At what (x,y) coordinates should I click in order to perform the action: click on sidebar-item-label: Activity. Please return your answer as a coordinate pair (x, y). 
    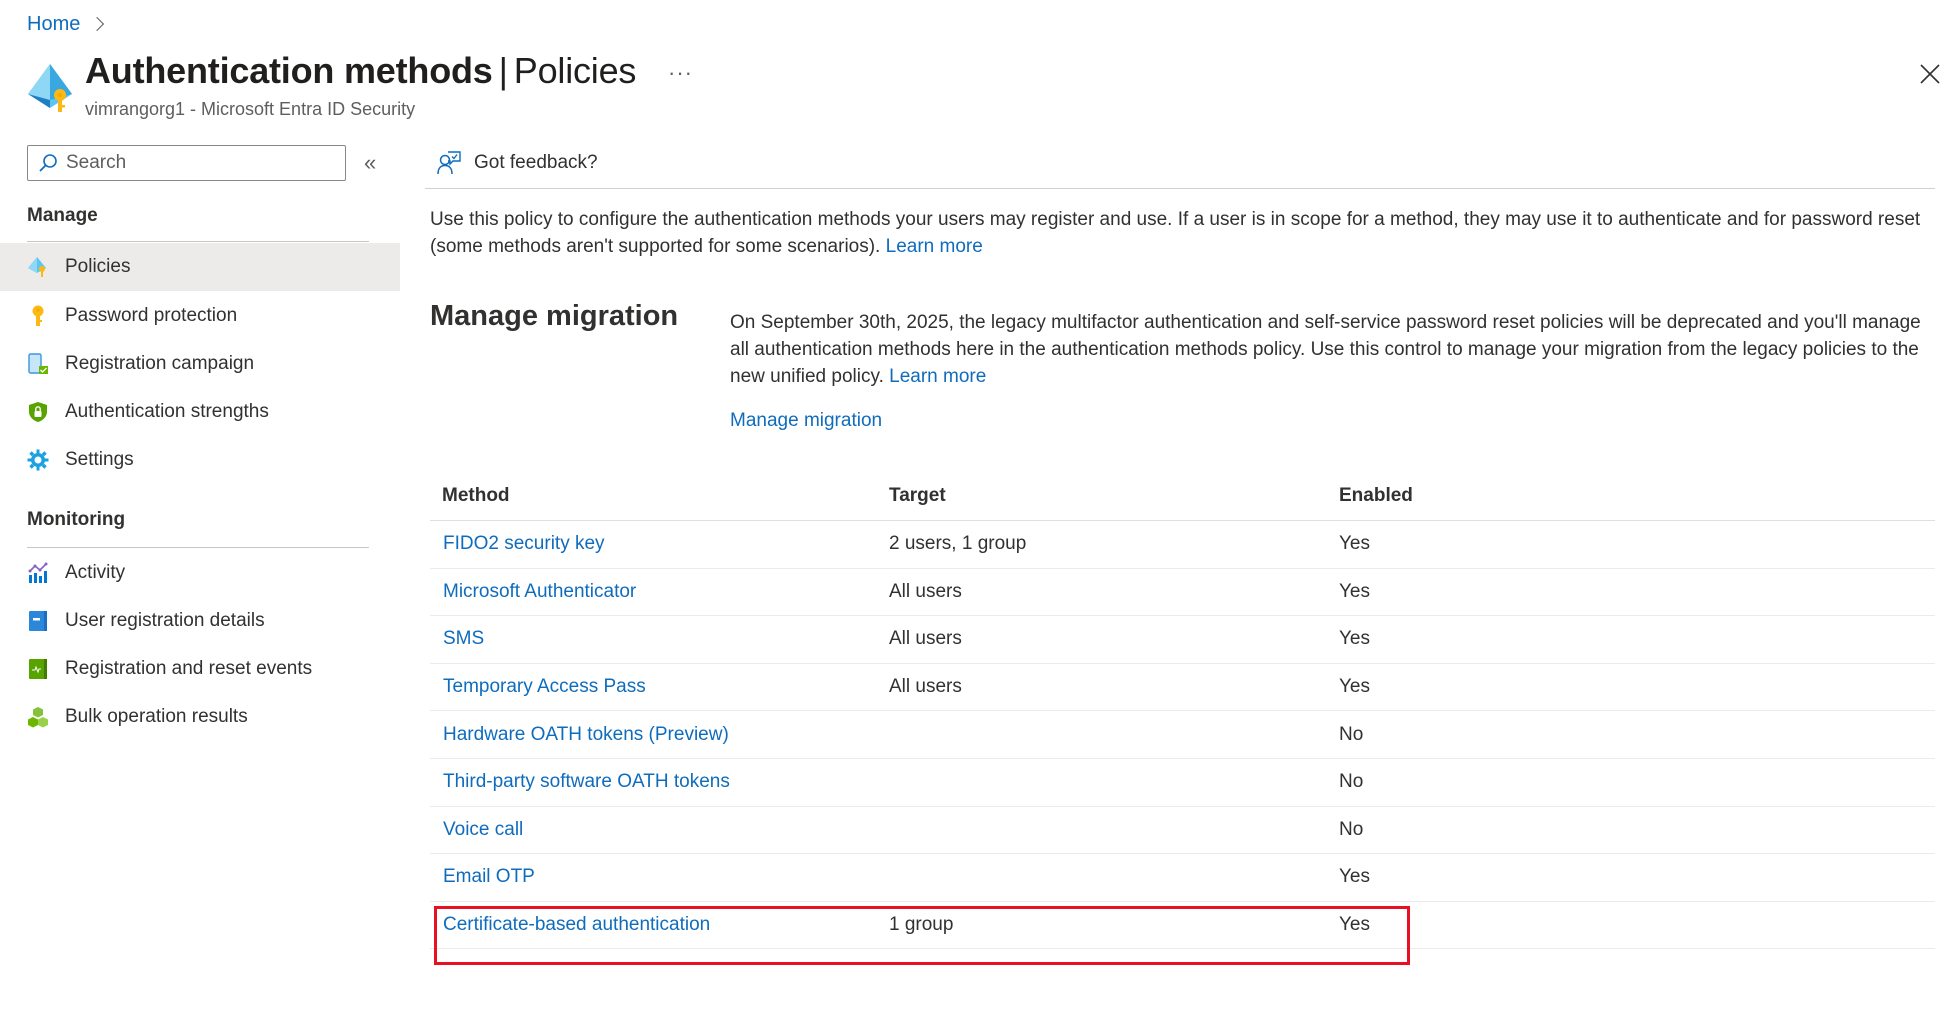
    Looking at the image, I should click on (95, 572).